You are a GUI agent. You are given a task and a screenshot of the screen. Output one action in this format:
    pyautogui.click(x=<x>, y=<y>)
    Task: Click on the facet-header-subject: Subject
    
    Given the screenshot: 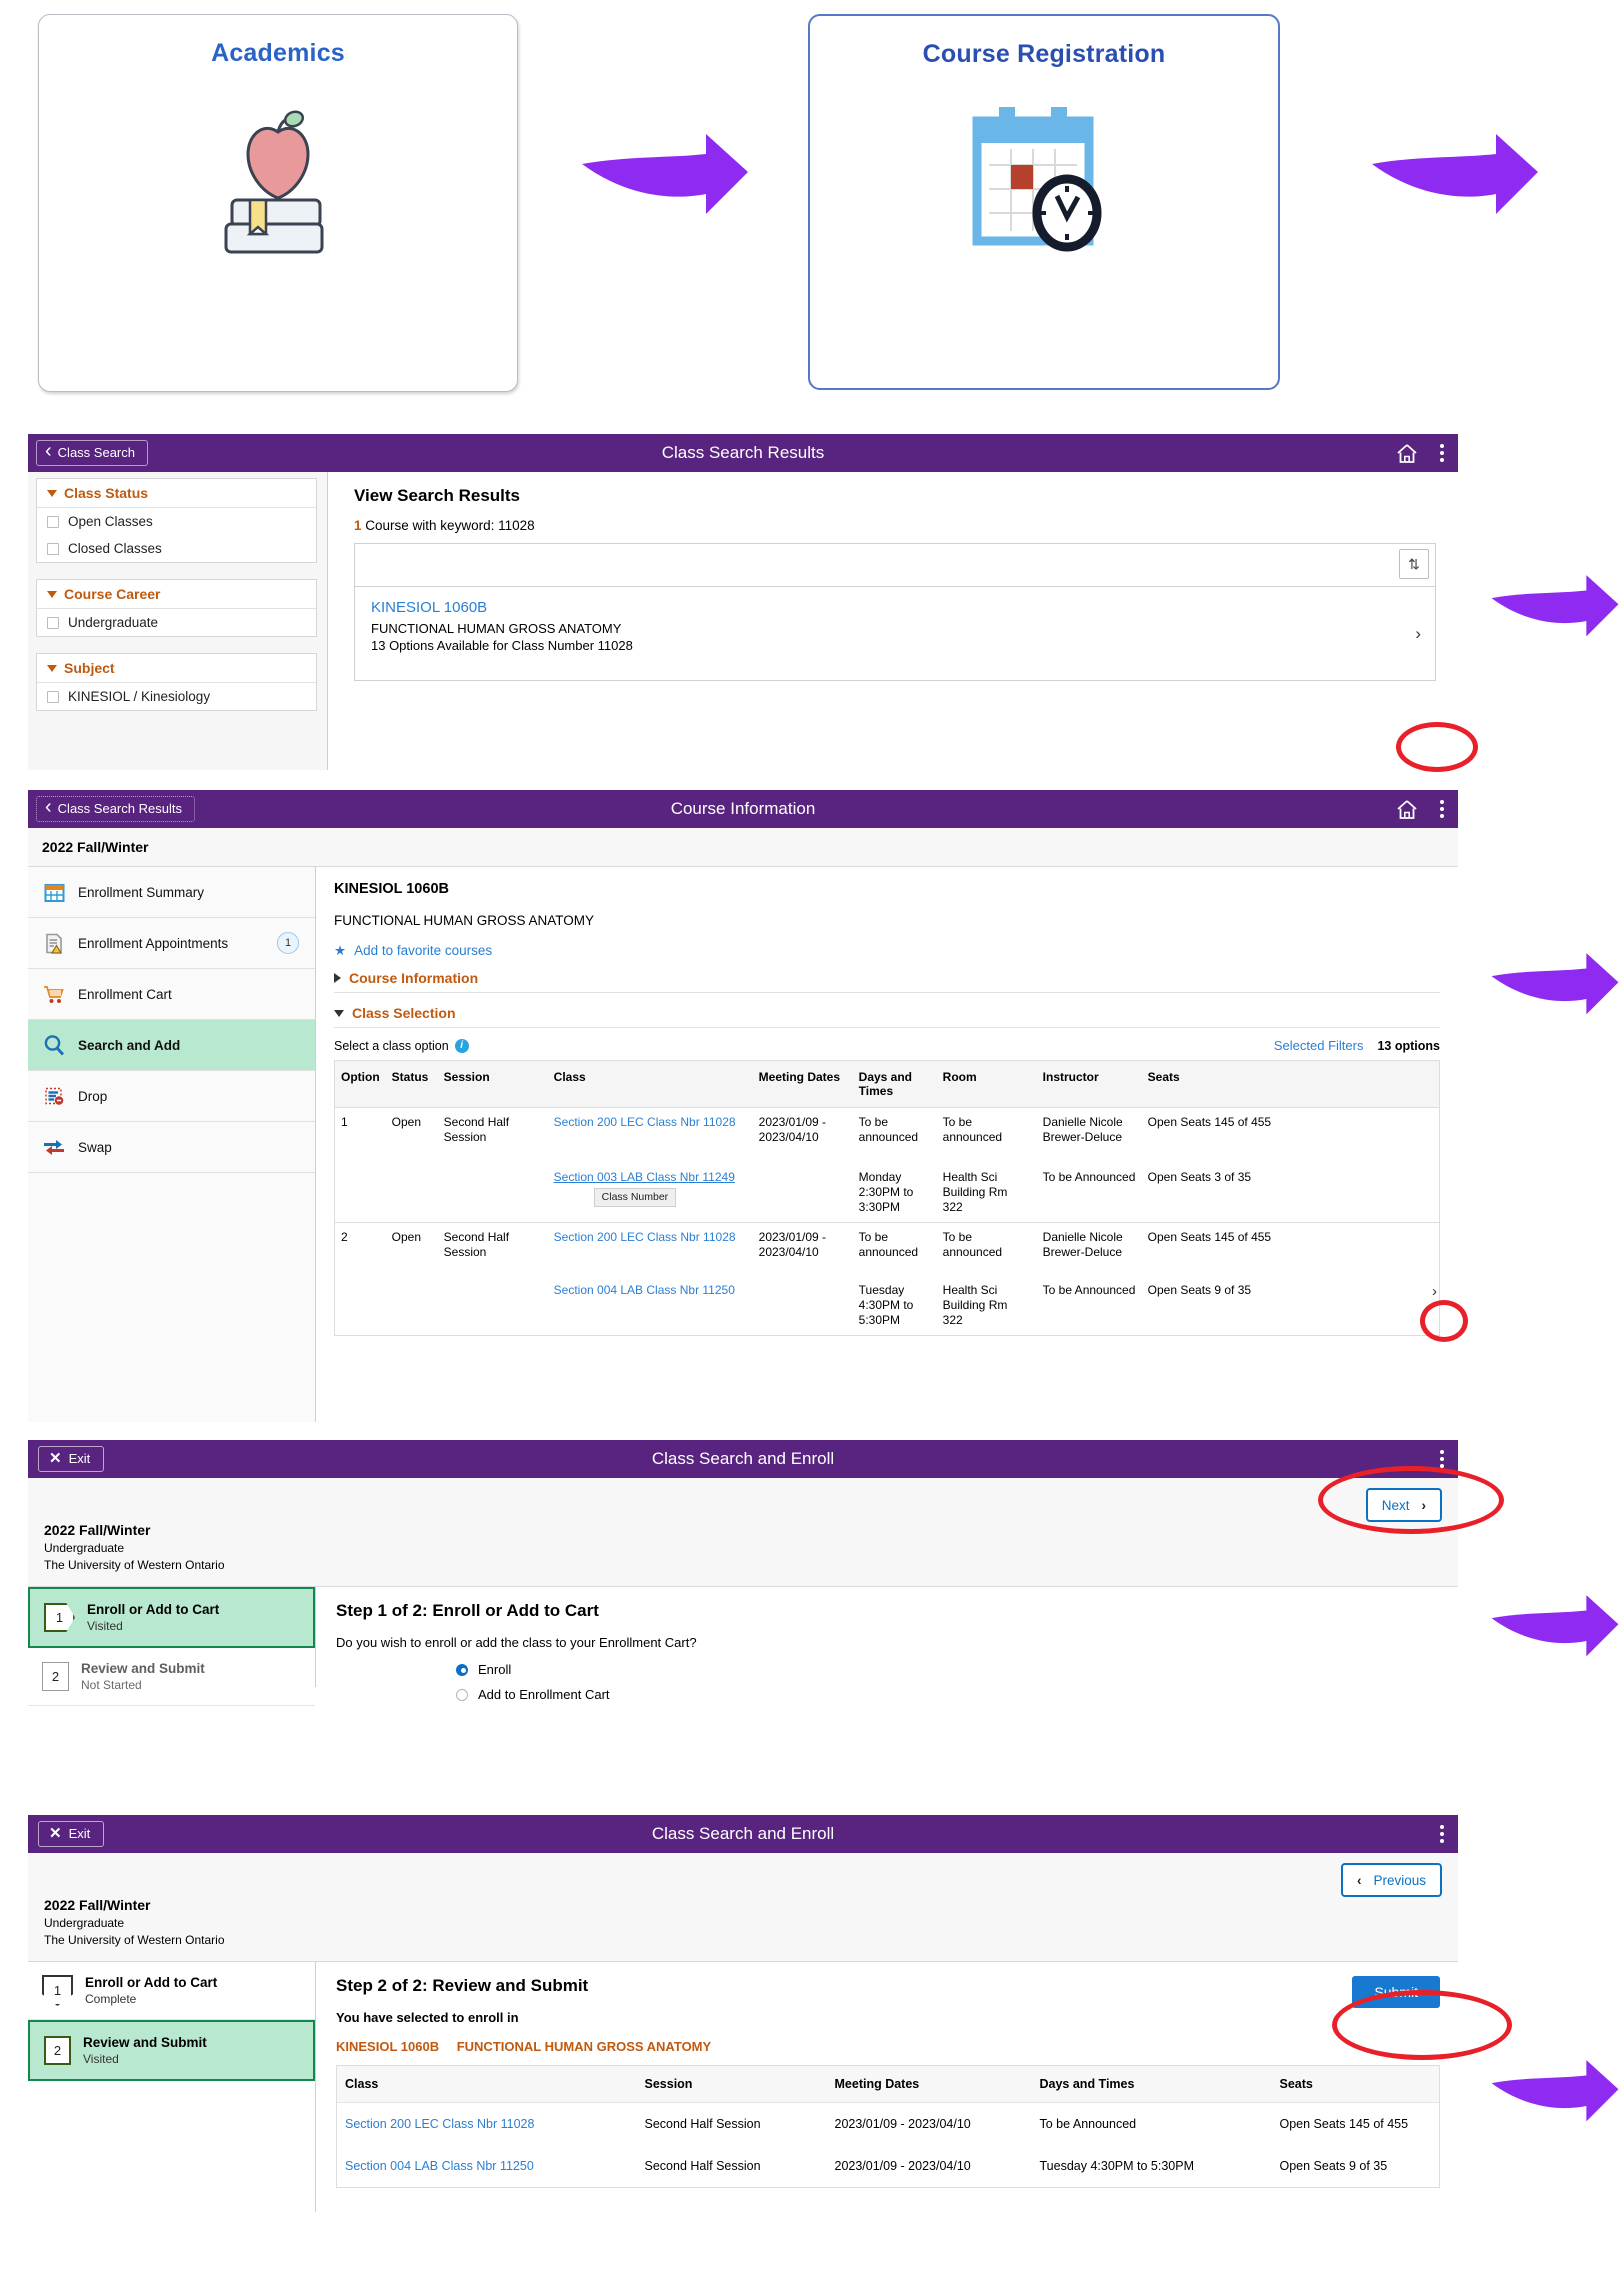 What is the action you would take?
    pyautogui.click(x=176, y=668)
    